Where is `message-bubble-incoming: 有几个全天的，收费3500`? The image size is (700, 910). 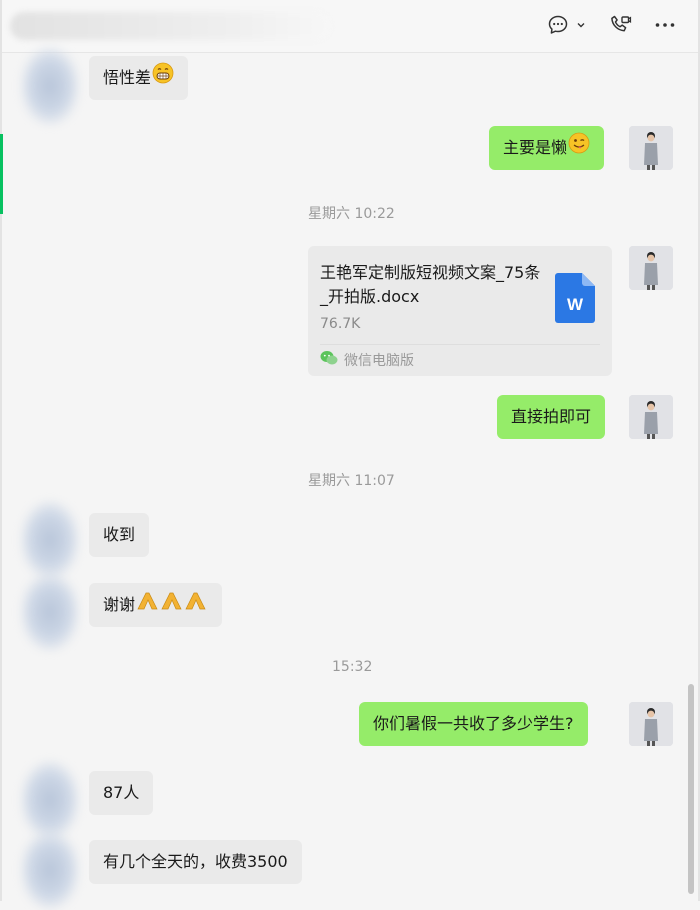 message-bubble-incoming: 有几个全天的，收费3500 is located at coordinates (195, 862).